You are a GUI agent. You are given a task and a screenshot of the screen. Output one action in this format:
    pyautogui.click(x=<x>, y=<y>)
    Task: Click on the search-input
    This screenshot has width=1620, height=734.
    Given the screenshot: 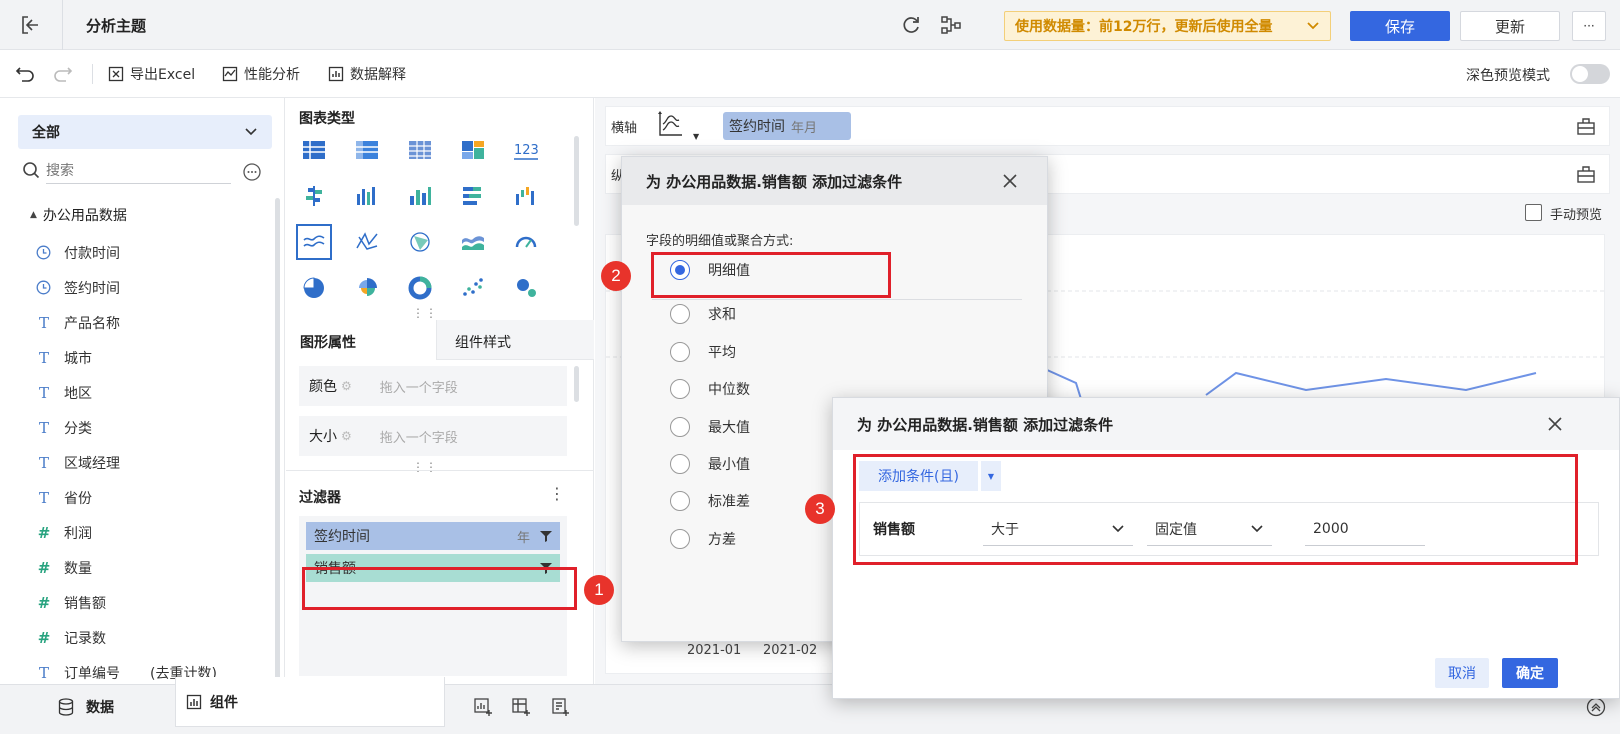 What is the action you would take?
    pyautogui.click(x=138, y=171)
    